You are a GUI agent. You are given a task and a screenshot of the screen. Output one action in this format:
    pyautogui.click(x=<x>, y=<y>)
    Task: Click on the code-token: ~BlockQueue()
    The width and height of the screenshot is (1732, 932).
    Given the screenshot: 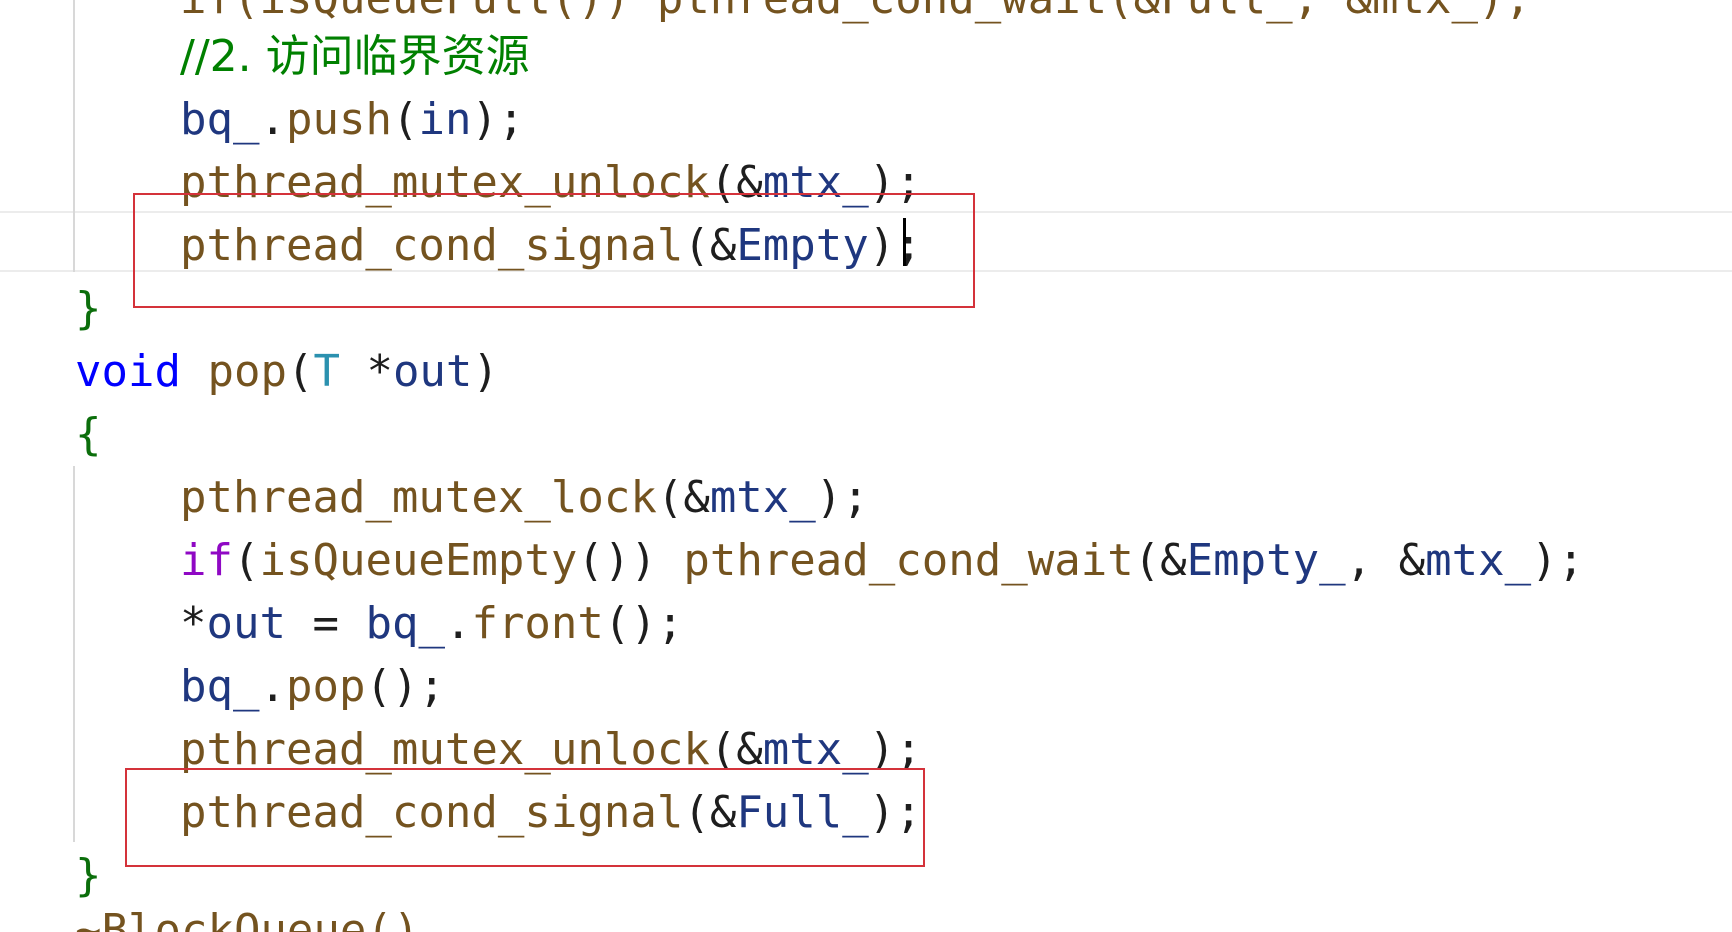 What is the action you would take?
    pyautogui.click(x=247, y=918)
    